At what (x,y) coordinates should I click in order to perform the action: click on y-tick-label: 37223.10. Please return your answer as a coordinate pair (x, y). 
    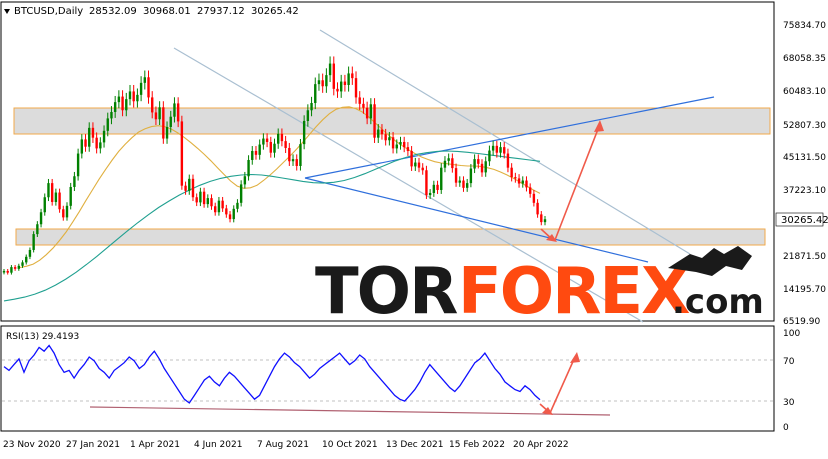
    Looking at the image, I should click on (804, 191).